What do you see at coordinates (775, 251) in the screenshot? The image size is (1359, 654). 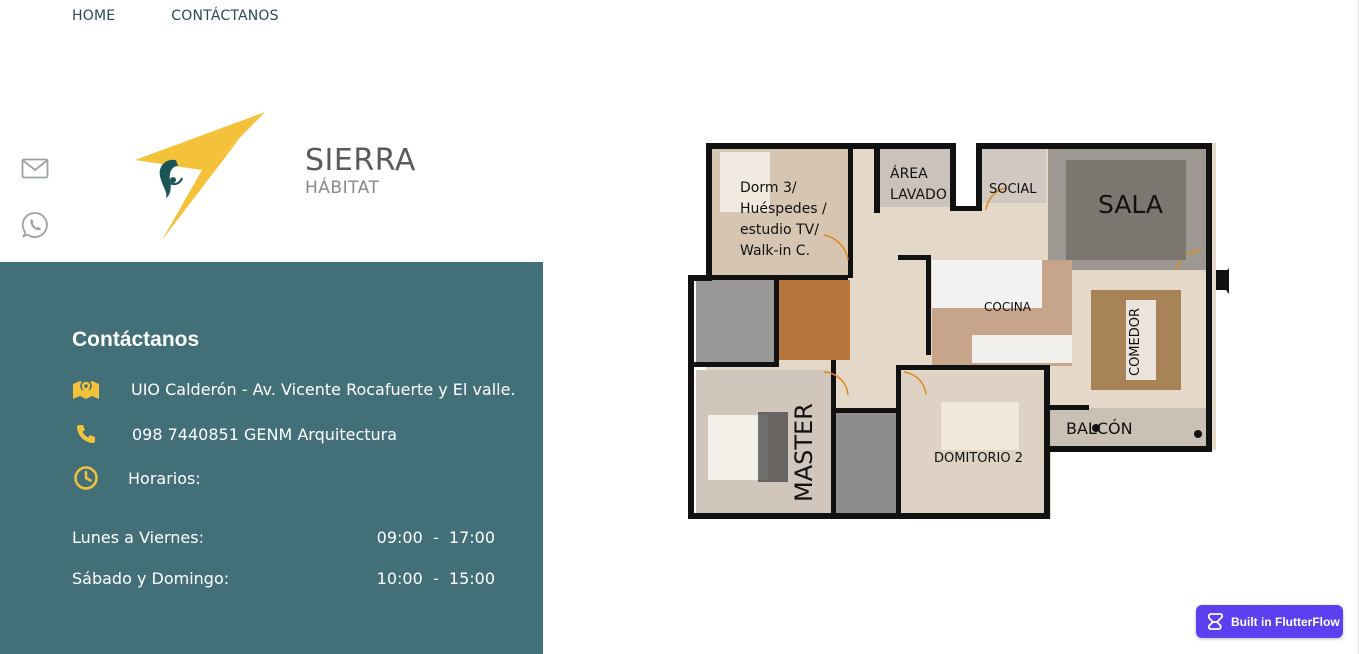 I see `room-label-line: Walk-in C.` at bounding box center [775, 251].